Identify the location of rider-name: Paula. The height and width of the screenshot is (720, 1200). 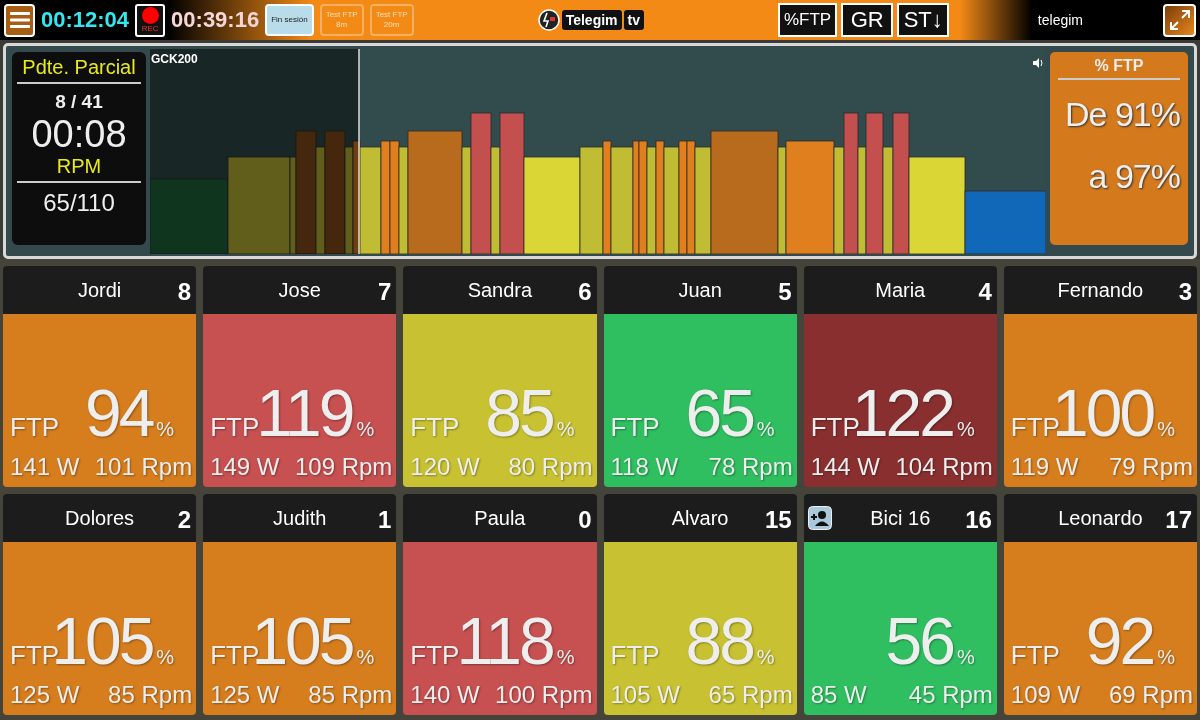
(500, 518).